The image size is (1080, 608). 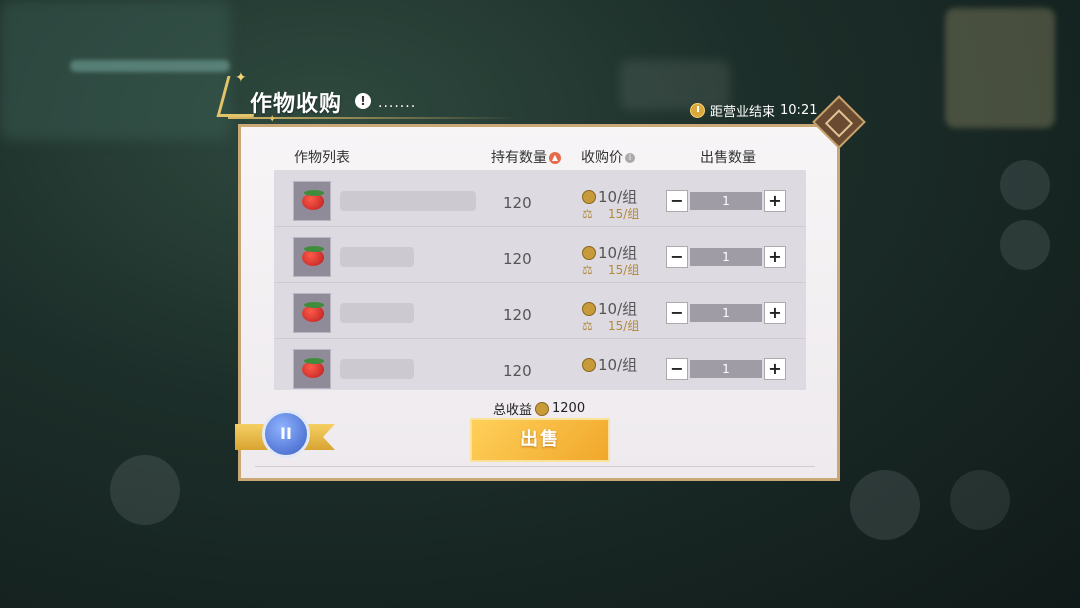 I want to click on column-header-price: 收购价 i, so click(x=608, y=157).